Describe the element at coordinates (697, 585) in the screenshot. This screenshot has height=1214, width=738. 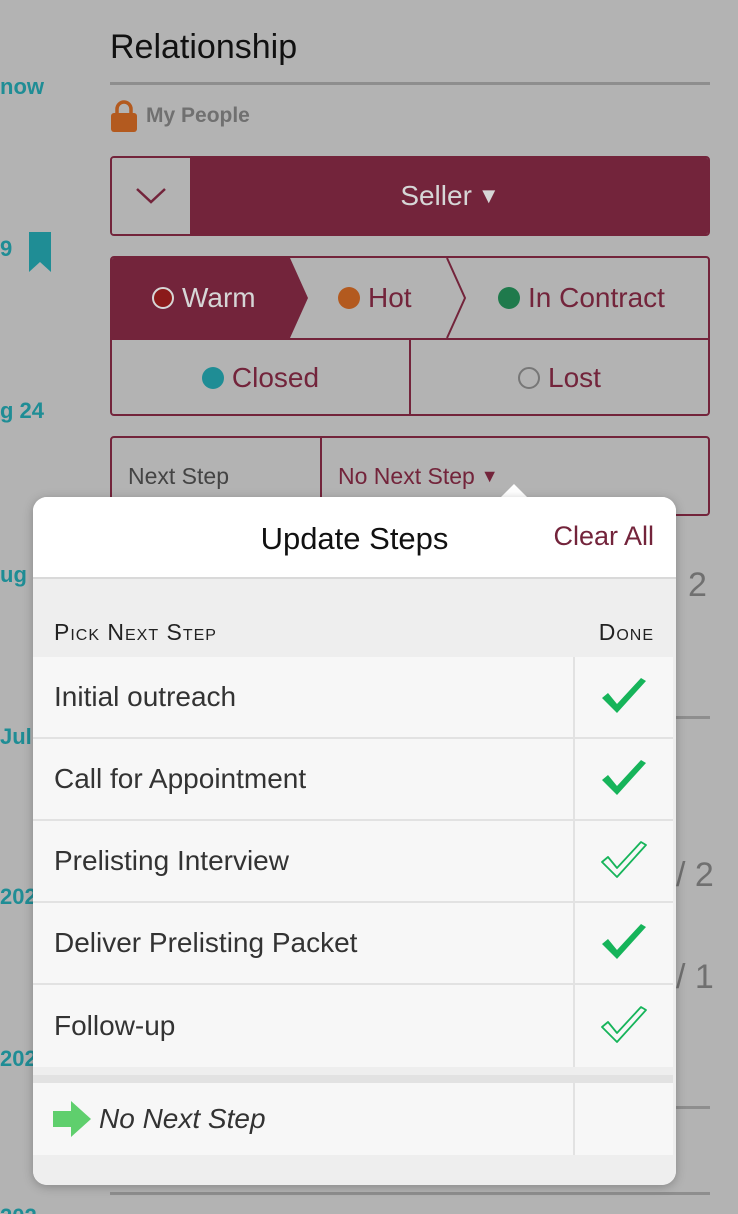
I see `background-count: 2` at that location.